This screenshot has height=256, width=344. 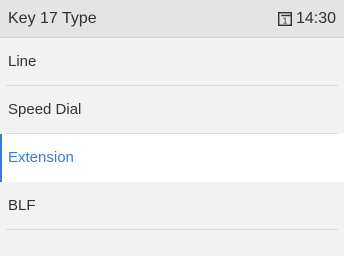 What do you see at coordinates (52, 18) in the screenshot?
I see `page-title: Key 17 Type` at bounding box center [52, 18].